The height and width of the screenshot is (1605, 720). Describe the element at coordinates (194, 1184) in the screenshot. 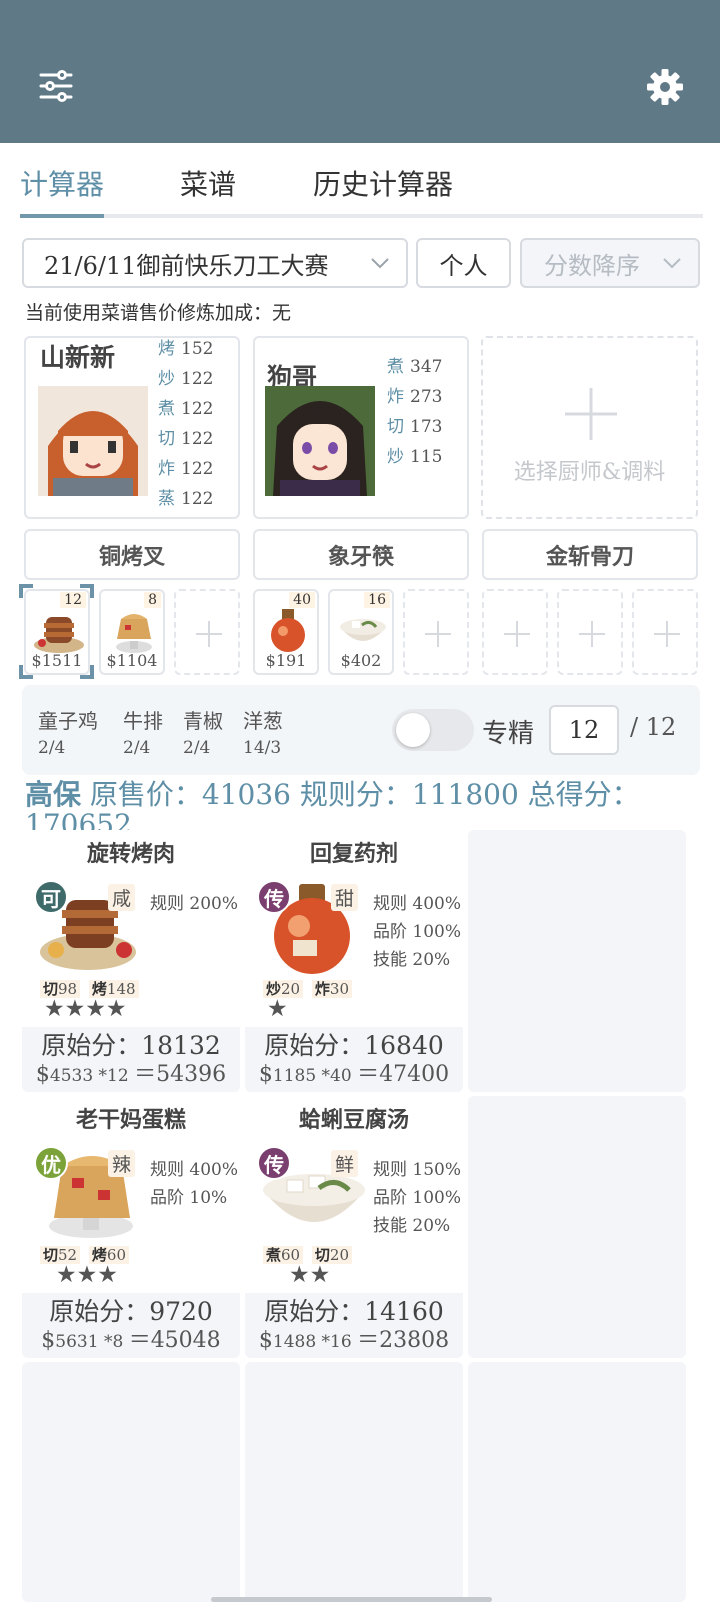

I see `dish-bonus-list: 规则 400% 品阶 10%` at that location.